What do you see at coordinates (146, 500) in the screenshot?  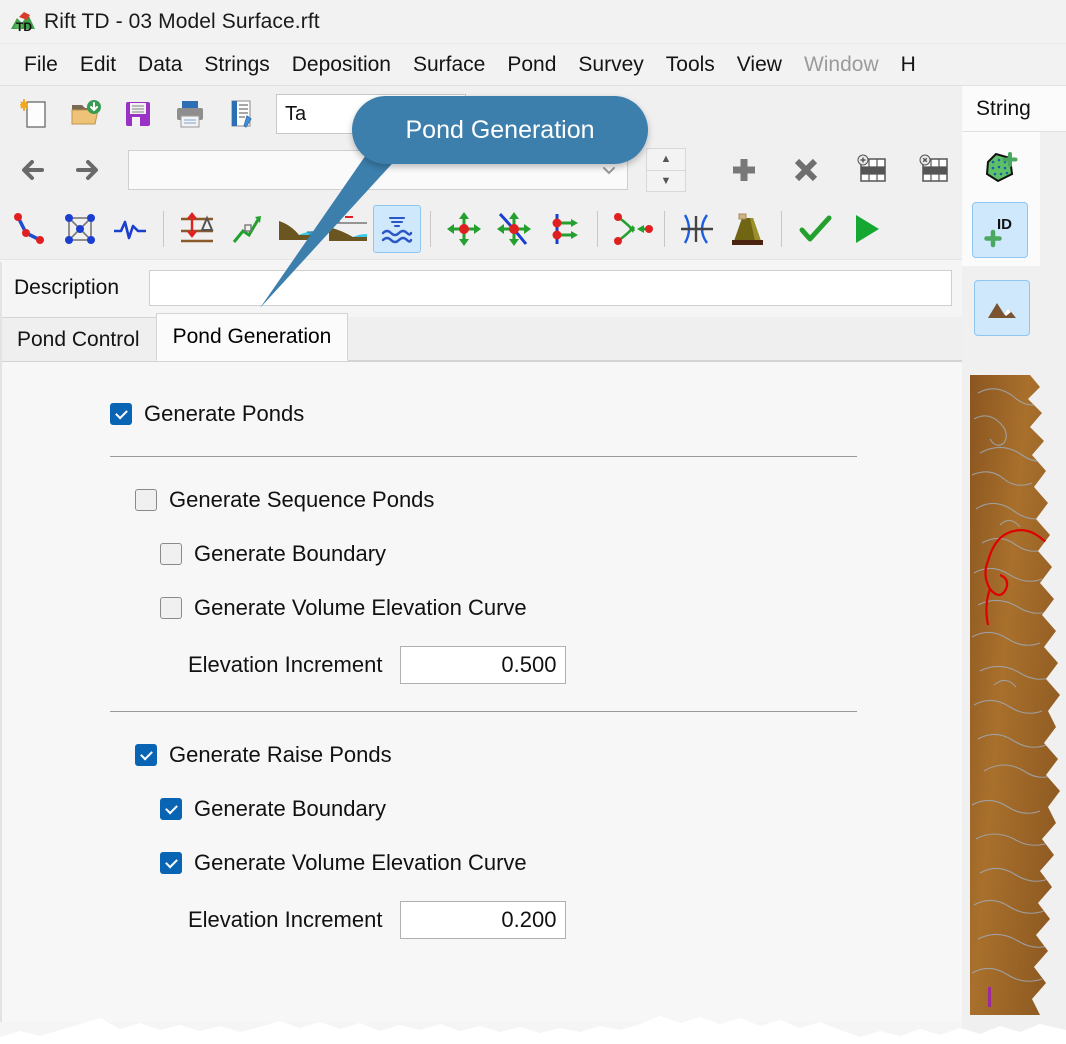 I see `generate-sequence-ponds-checkbox` at bounding box center [146, 500].